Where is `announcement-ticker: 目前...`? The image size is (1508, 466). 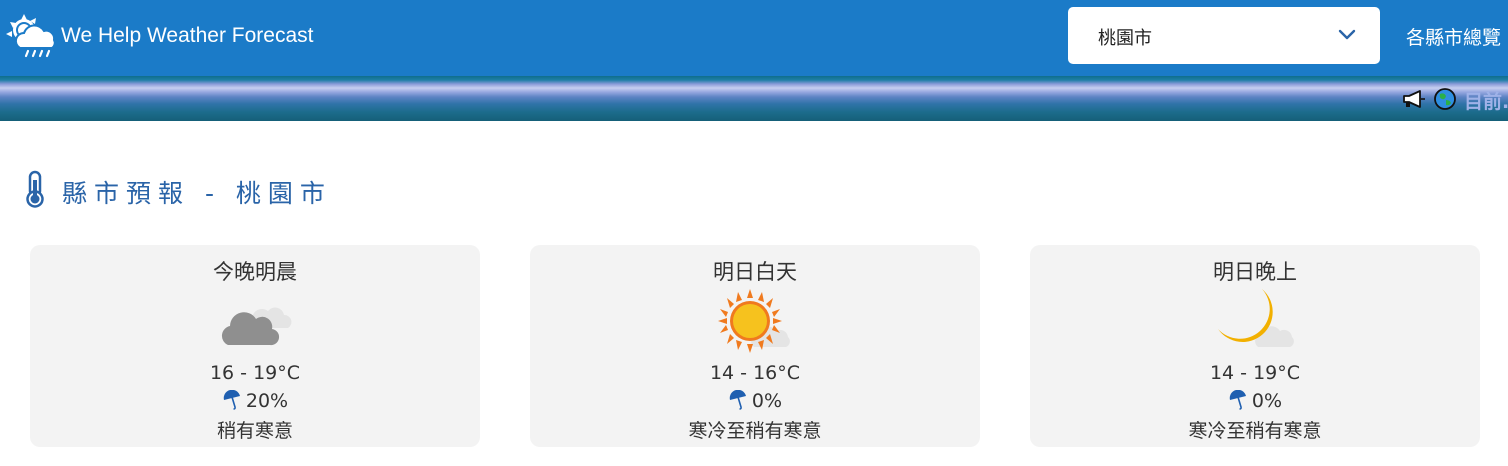
announcement-ticker: 目前... is located at coordinates (1454, 99).